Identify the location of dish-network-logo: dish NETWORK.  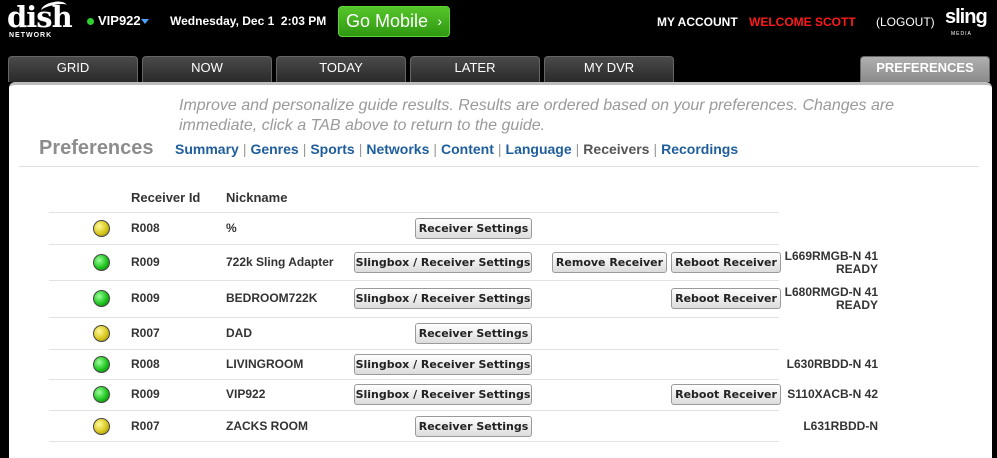
(40, 21).